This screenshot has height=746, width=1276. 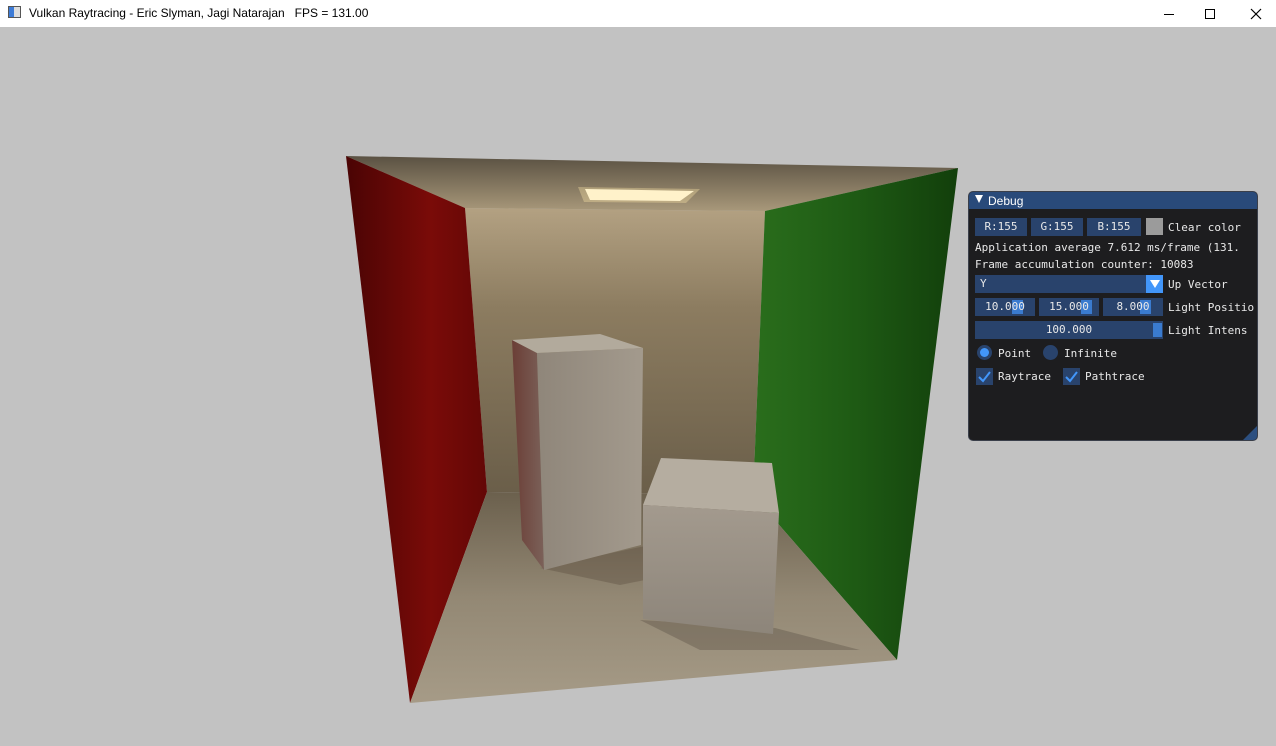 I want to click on short-block-top, so click(x=711, y=485).